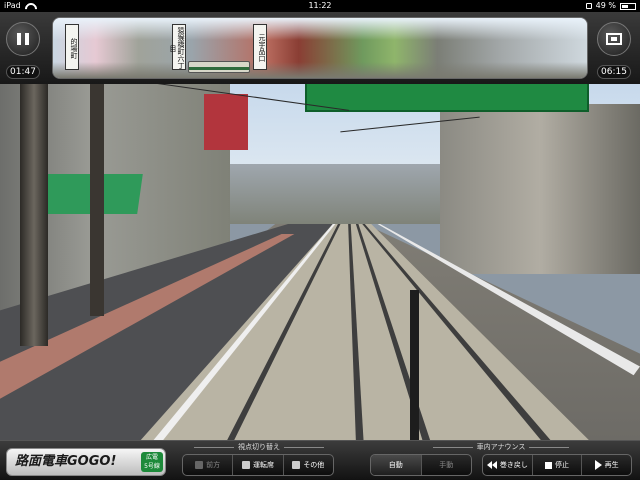  What do you see at coordinates (491, 465) in the screenshot?
I see `rewind-icon` at bounding box center [491, 465].